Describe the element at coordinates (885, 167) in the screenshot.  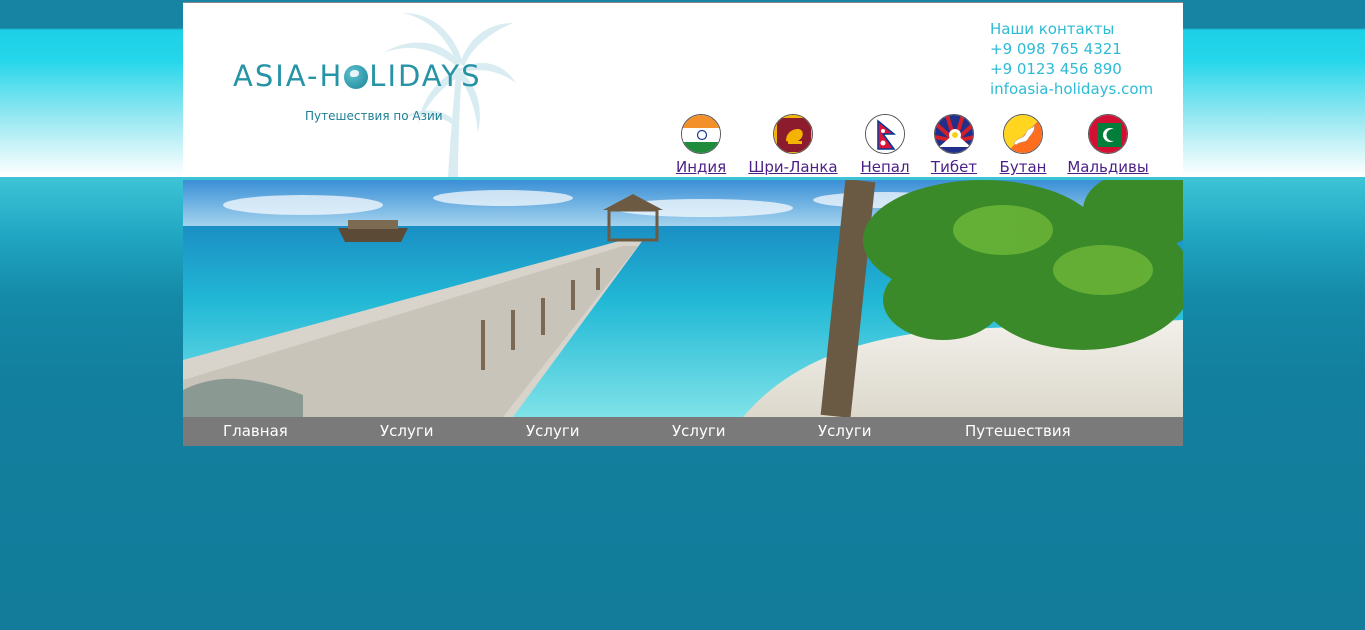
I see `country-label-nepal: Непал` at that location.